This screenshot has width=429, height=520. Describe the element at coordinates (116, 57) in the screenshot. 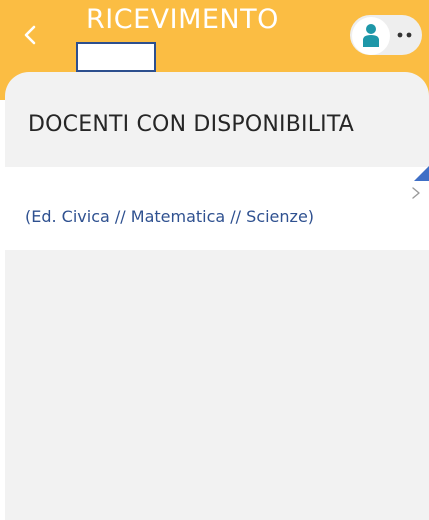

I see `redaction-box` at that location.